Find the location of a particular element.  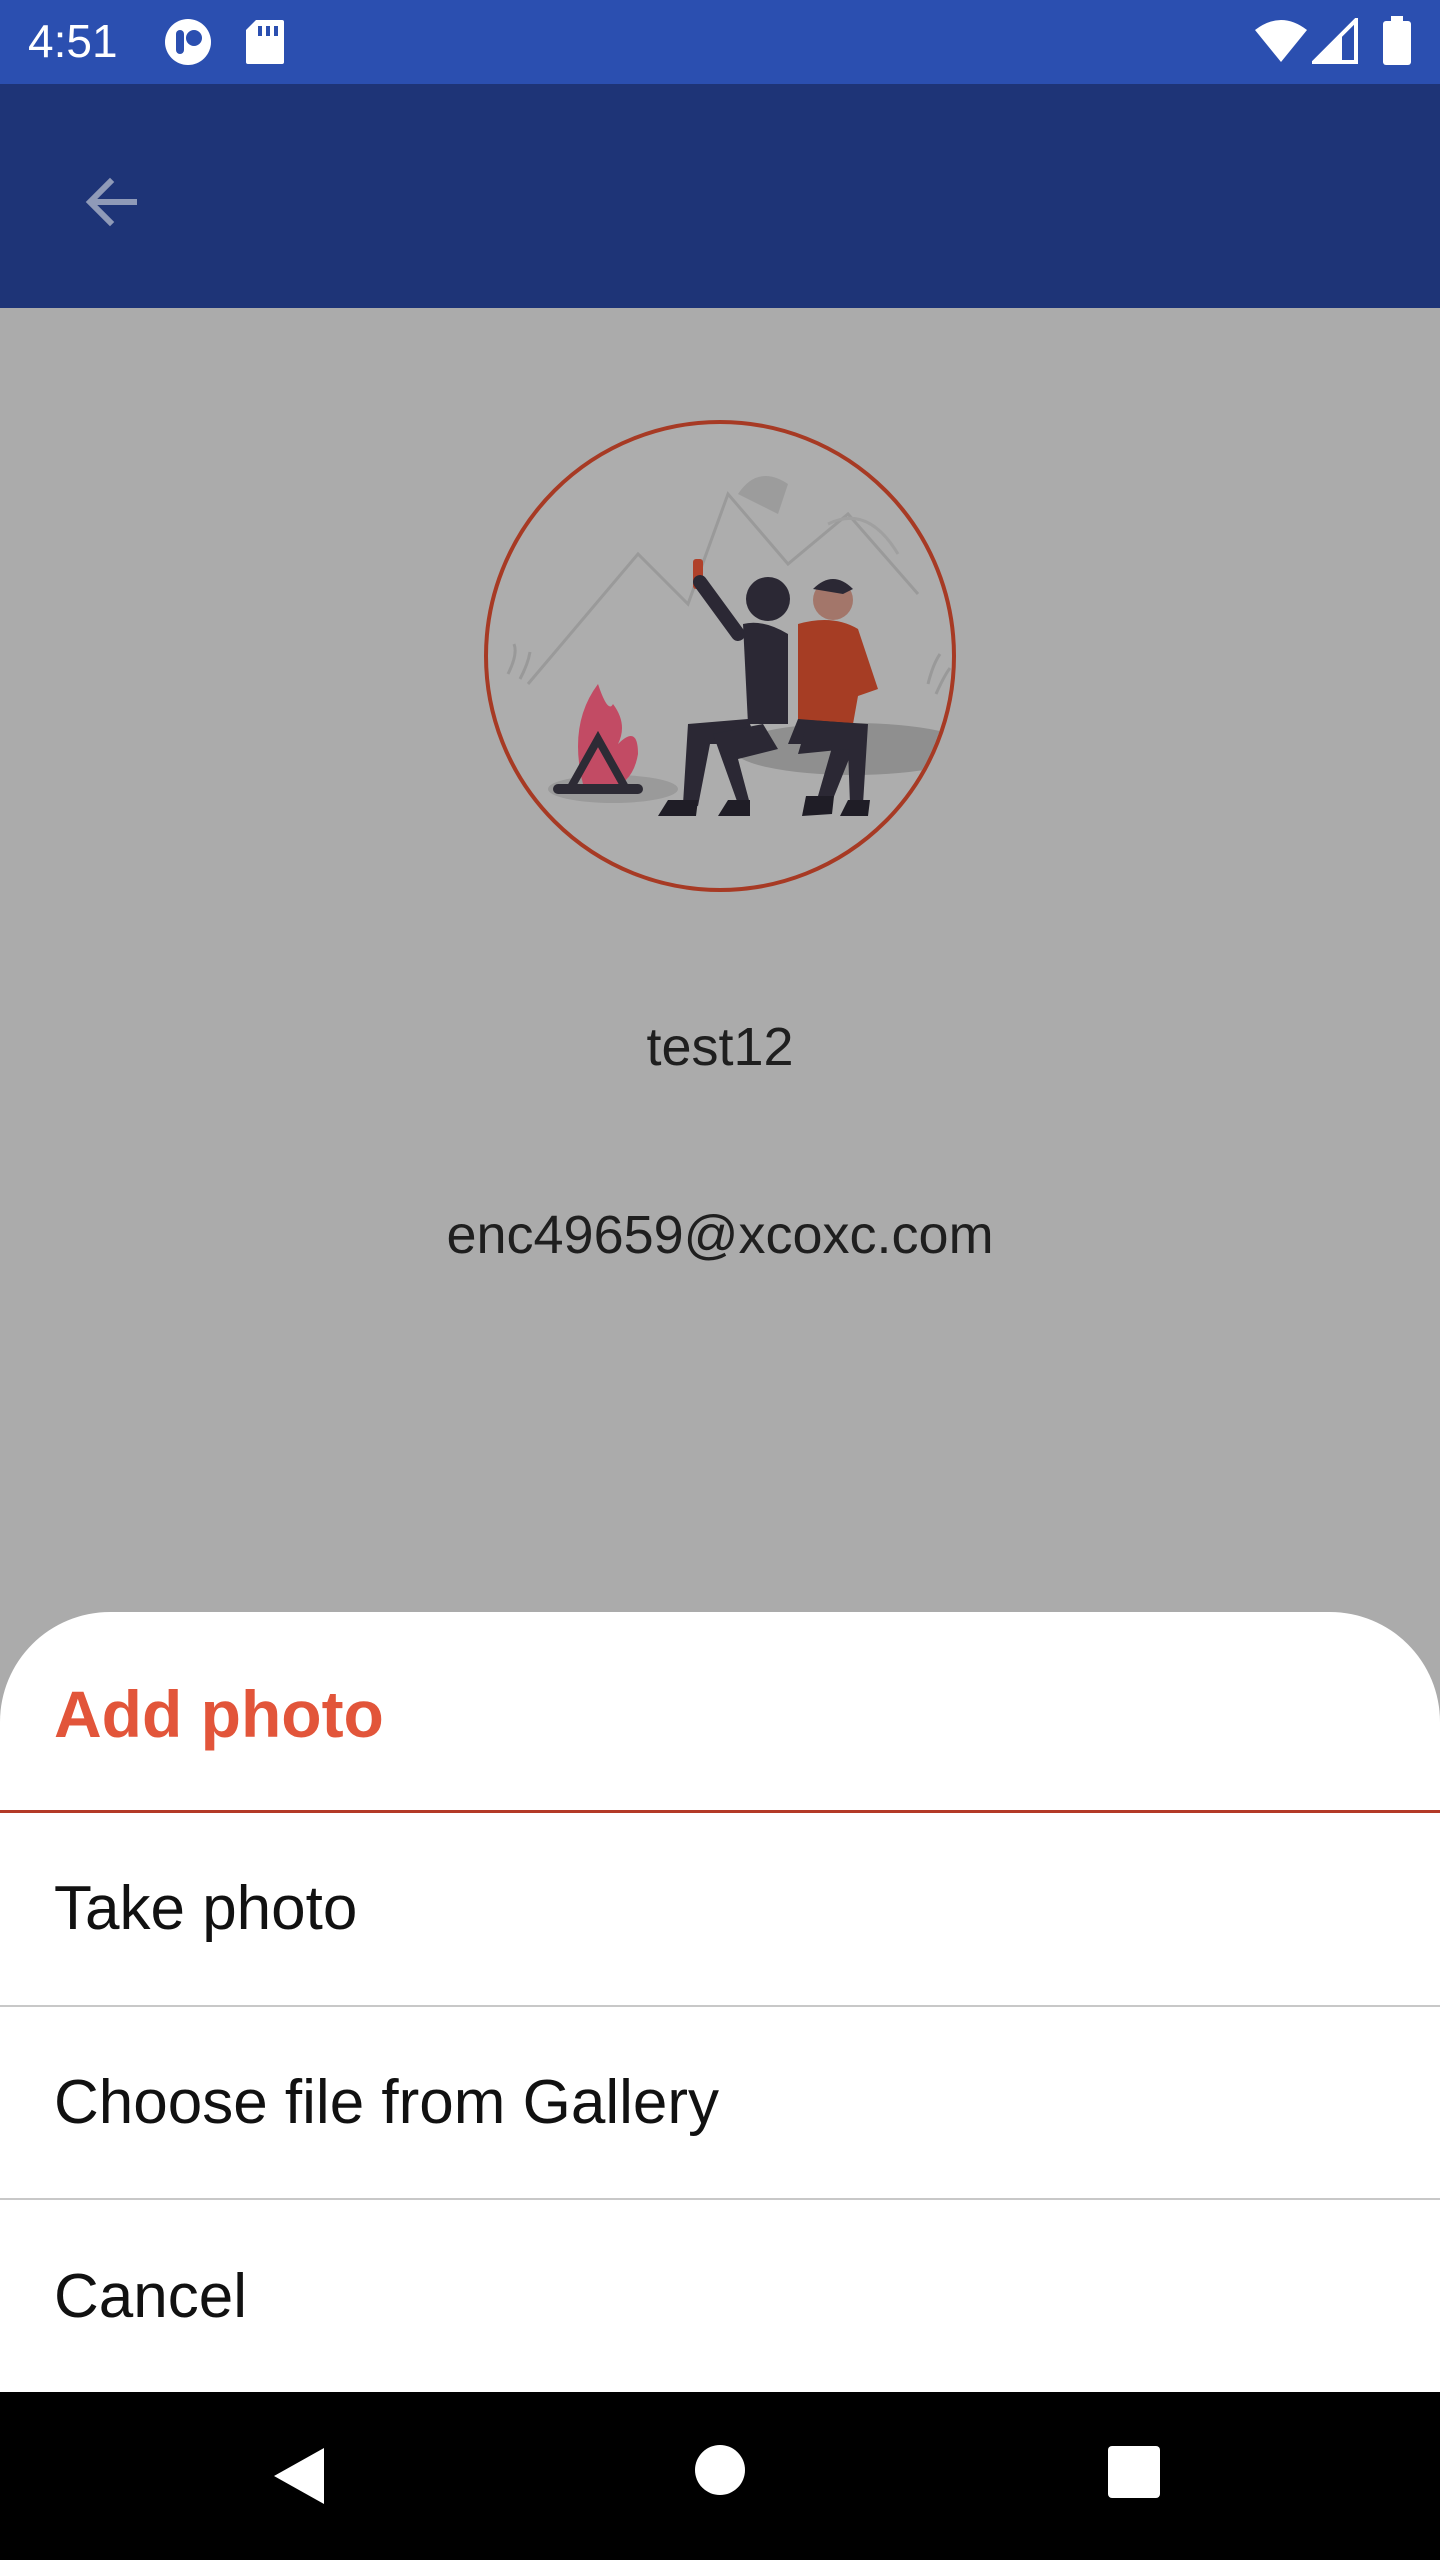

system-nav-bar is located at coordinates (720, 2476).